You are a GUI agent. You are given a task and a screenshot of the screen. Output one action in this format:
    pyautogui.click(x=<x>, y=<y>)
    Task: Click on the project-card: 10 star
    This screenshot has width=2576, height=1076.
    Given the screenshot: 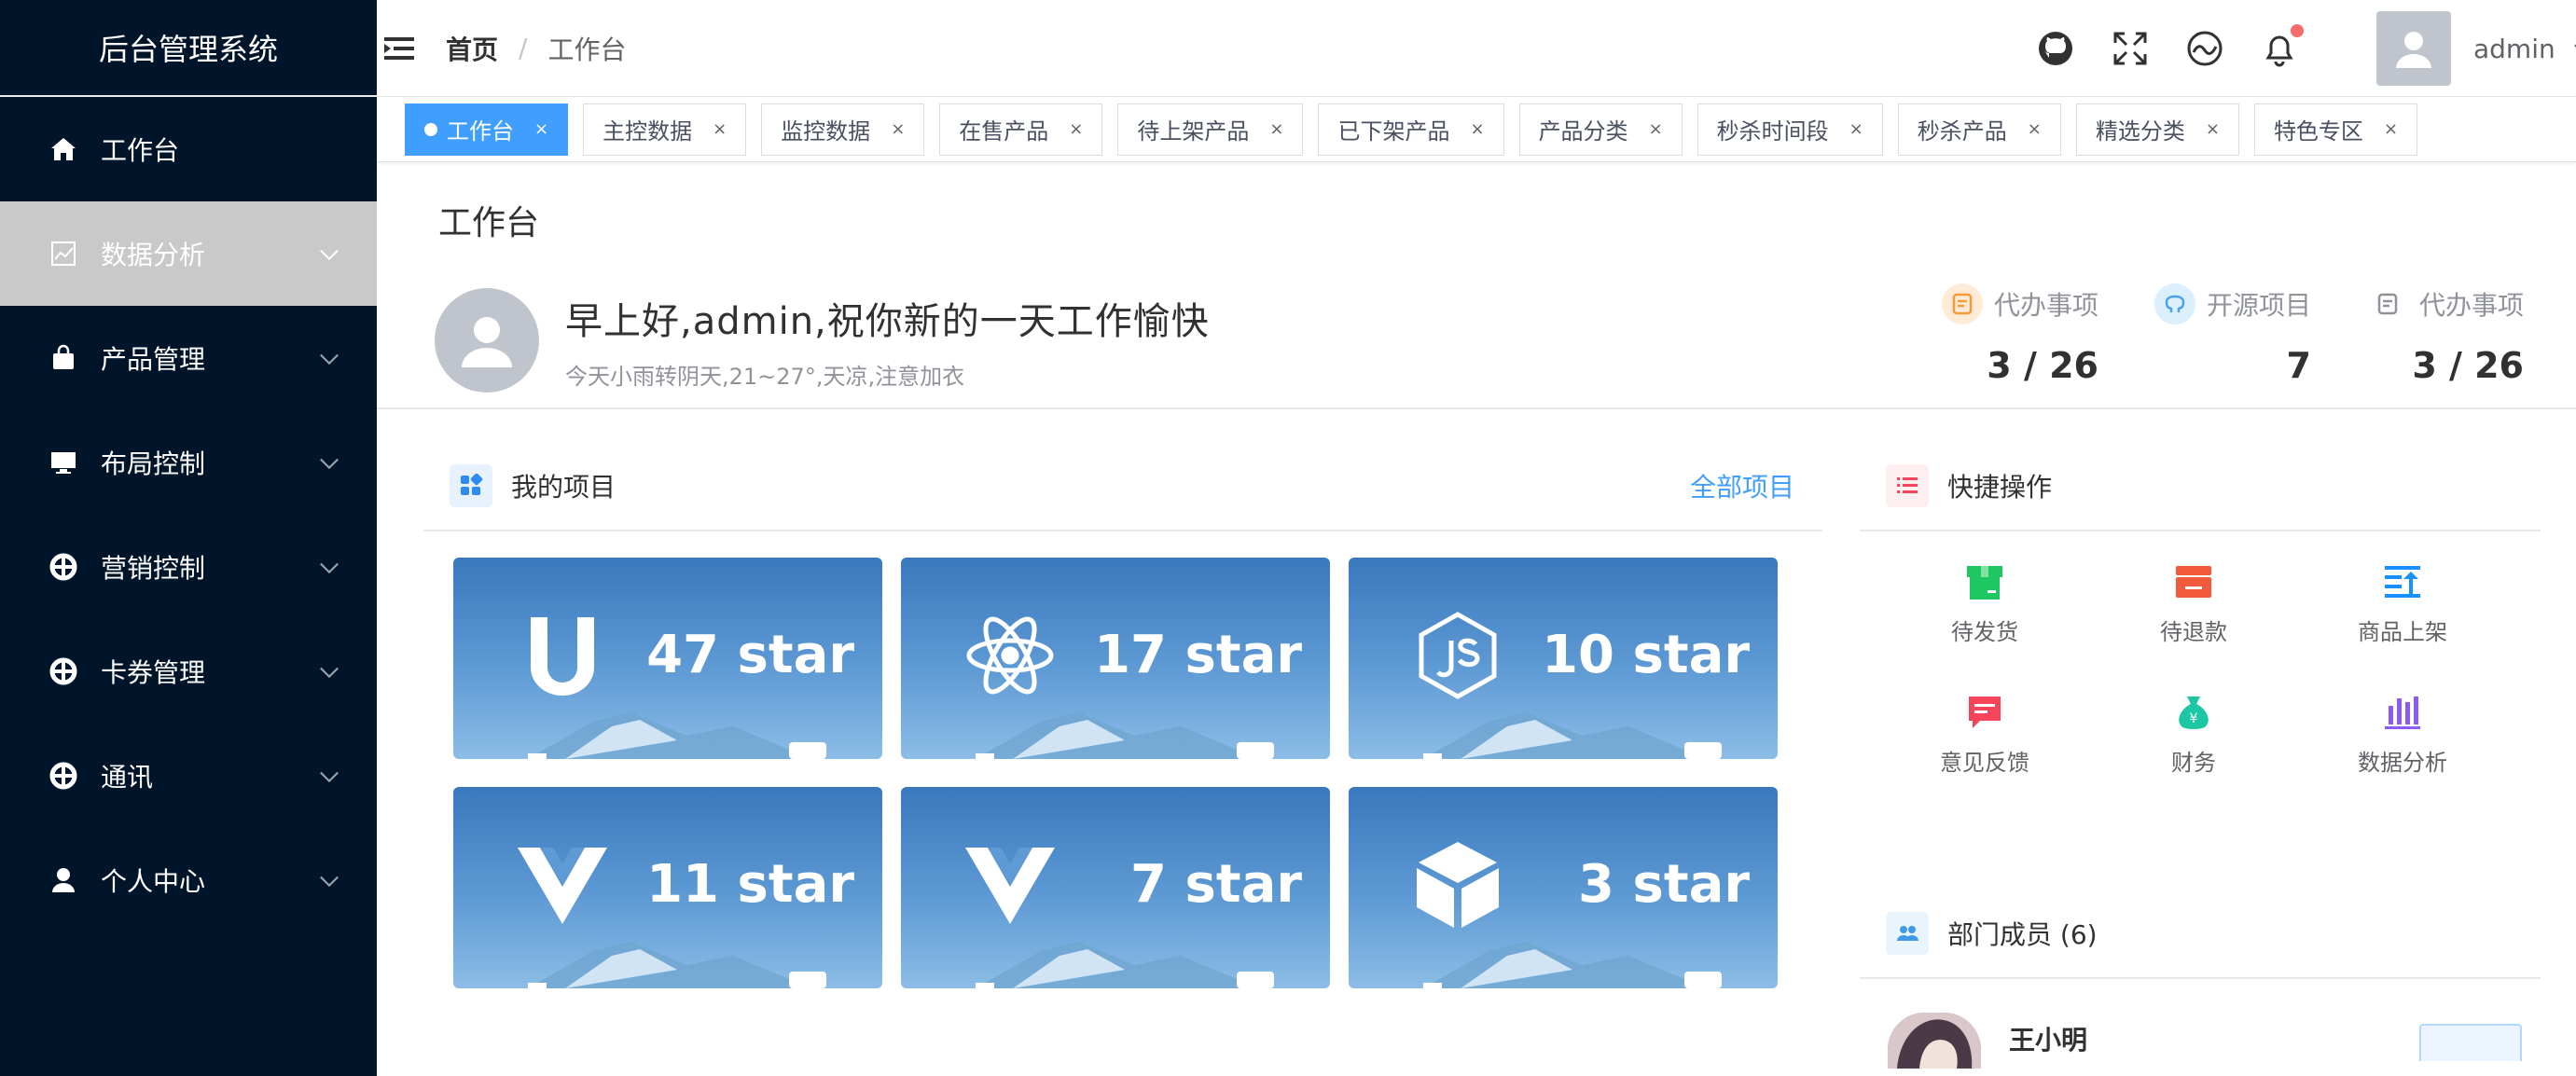 What is the action you would take?
    pyautogui.click(x=1563, y=658)
    